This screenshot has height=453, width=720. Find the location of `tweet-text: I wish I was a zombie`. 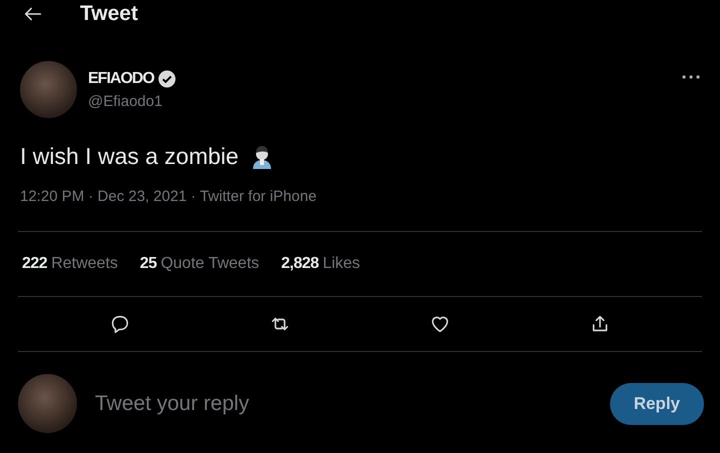

tweet-text: I wish I was a zombie is located at coordinates (129, 156).